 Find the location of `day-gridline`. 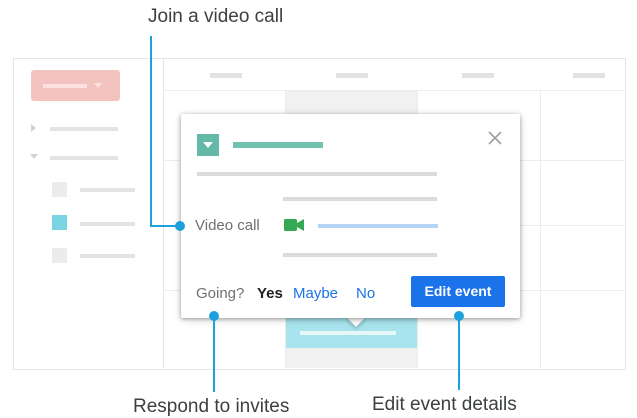

day-gridline is located at coordinates (540, 229).